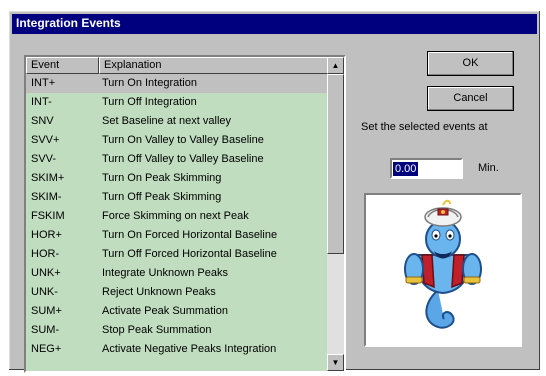  I want to click on event-explanation: Turn On Valley to Valley Baseline, so click(183, 140).